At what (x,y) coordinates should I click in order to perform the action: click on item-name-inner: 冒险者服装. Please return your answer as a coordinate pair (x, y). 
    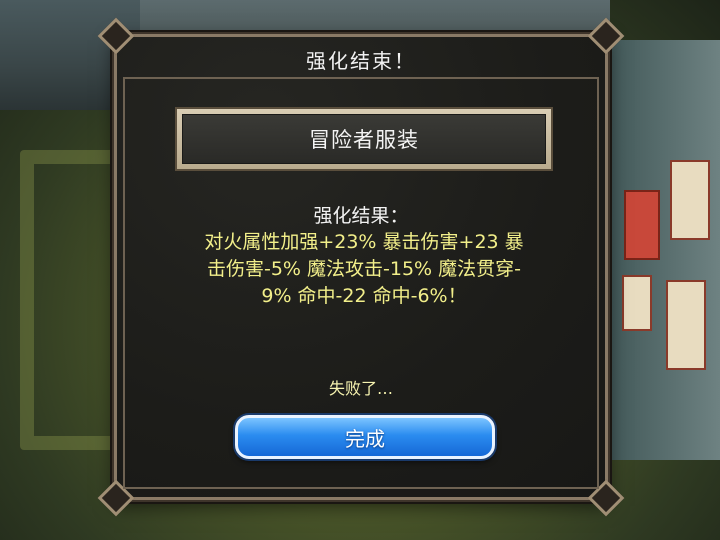
    Looking at the image, I should click on (364, 139).